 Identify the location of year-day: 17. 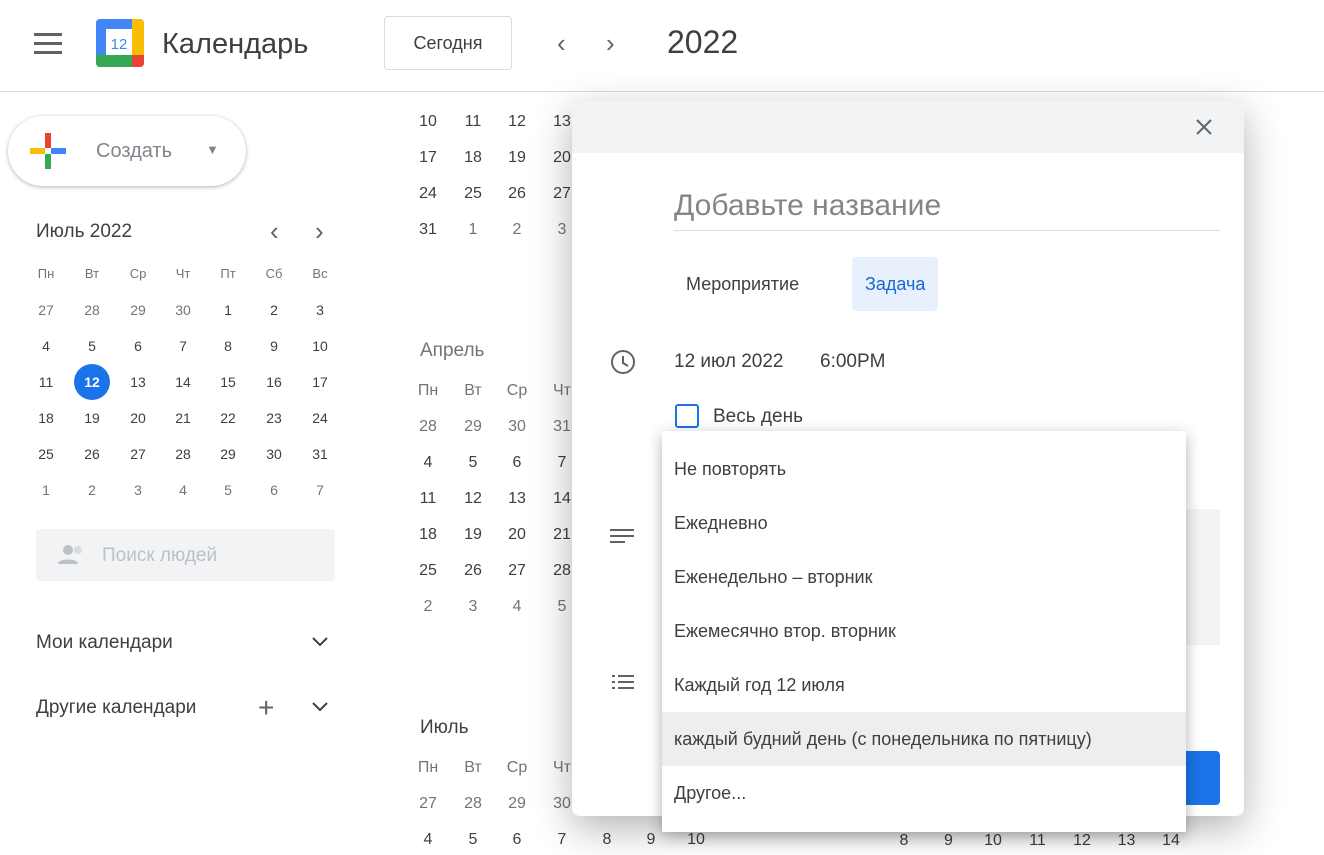
(428, 158).